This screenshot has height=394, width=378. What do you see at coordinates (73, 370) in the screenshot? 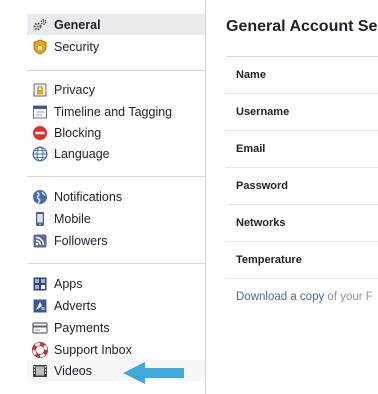
I see `sidebar-item-label: Videos` at bounding box center [73, 370].